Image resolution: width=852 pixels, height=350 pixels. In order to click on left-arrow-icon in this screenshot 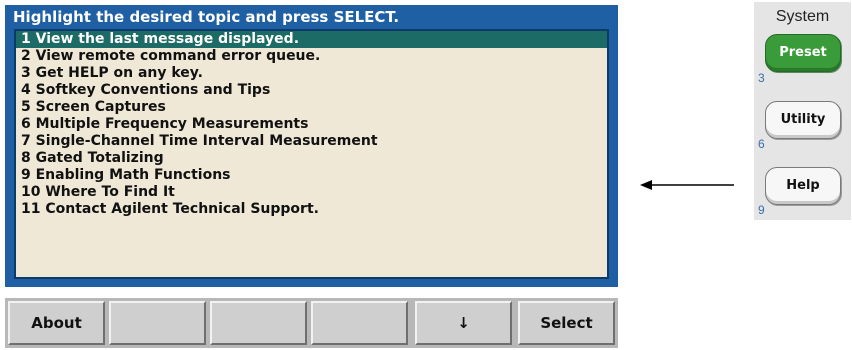, I will do `click(687, 185)`.